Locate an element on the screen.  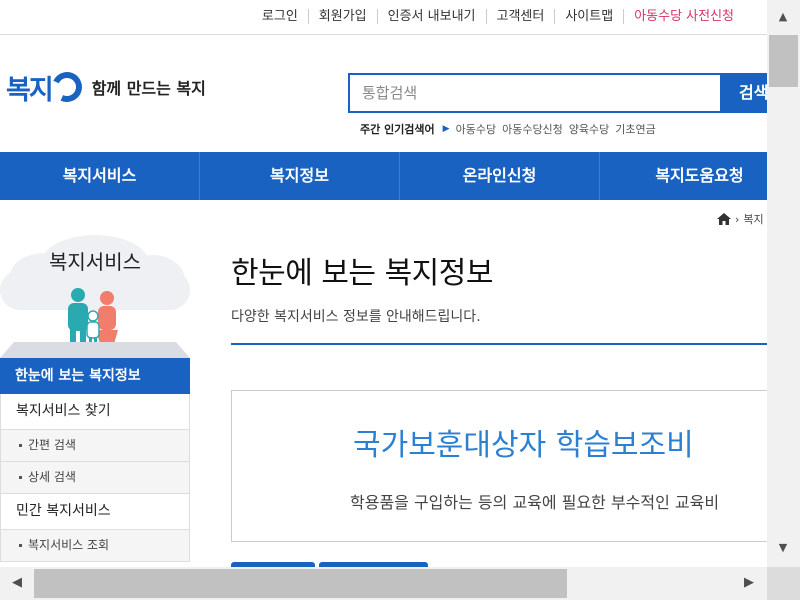
search-box is located at coordinates (535, 93).